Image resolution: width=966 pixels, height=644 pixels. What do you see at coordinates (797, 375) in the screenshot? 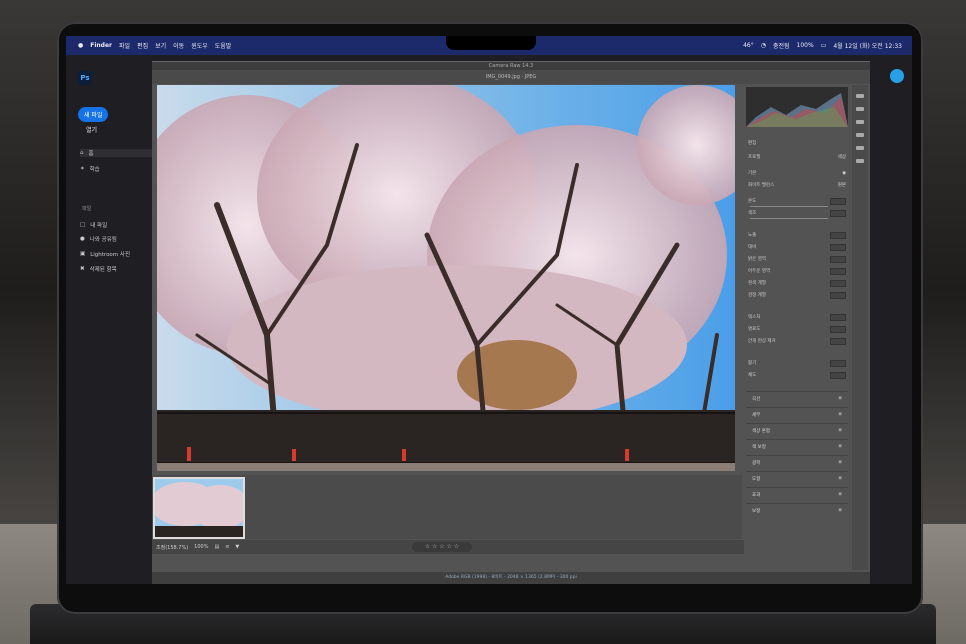
I see `slider-saturation: 채도` at bounding box center [797, 375].